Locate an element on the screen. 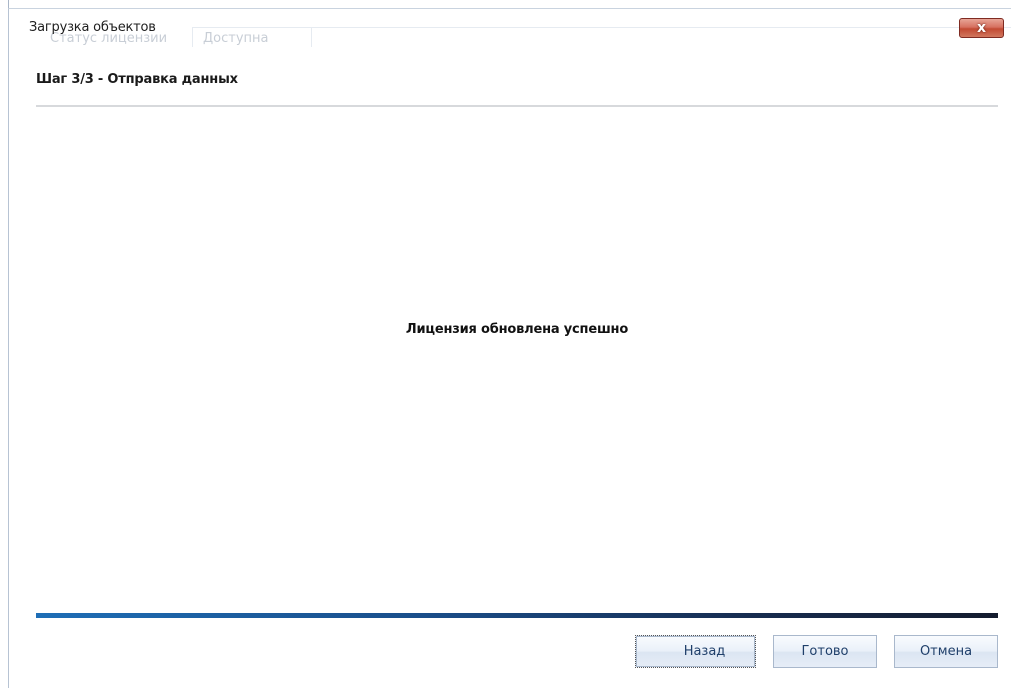 The height and width of the screenshot is (688, 1011). window-title: Загрузка объектов is located at coordinates (92, 27).